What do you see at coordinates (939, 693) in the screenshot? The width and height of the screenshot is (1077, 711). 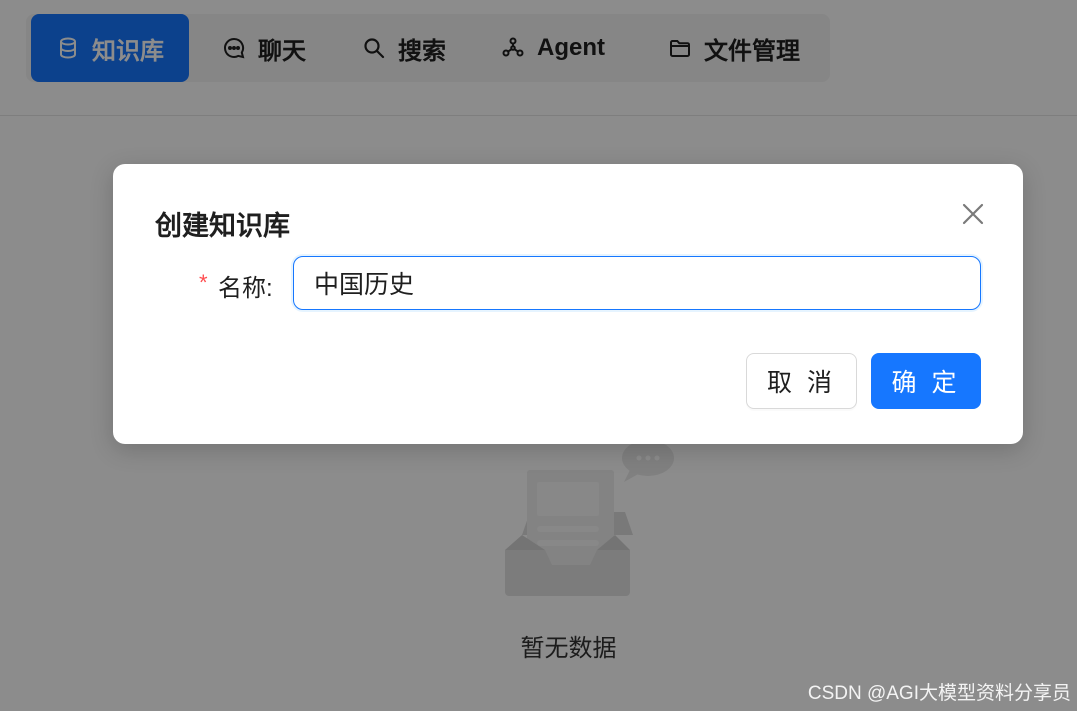 I see `watermark: CSDN @AGI大模型资料分享员` at bounding box center [939, 693].